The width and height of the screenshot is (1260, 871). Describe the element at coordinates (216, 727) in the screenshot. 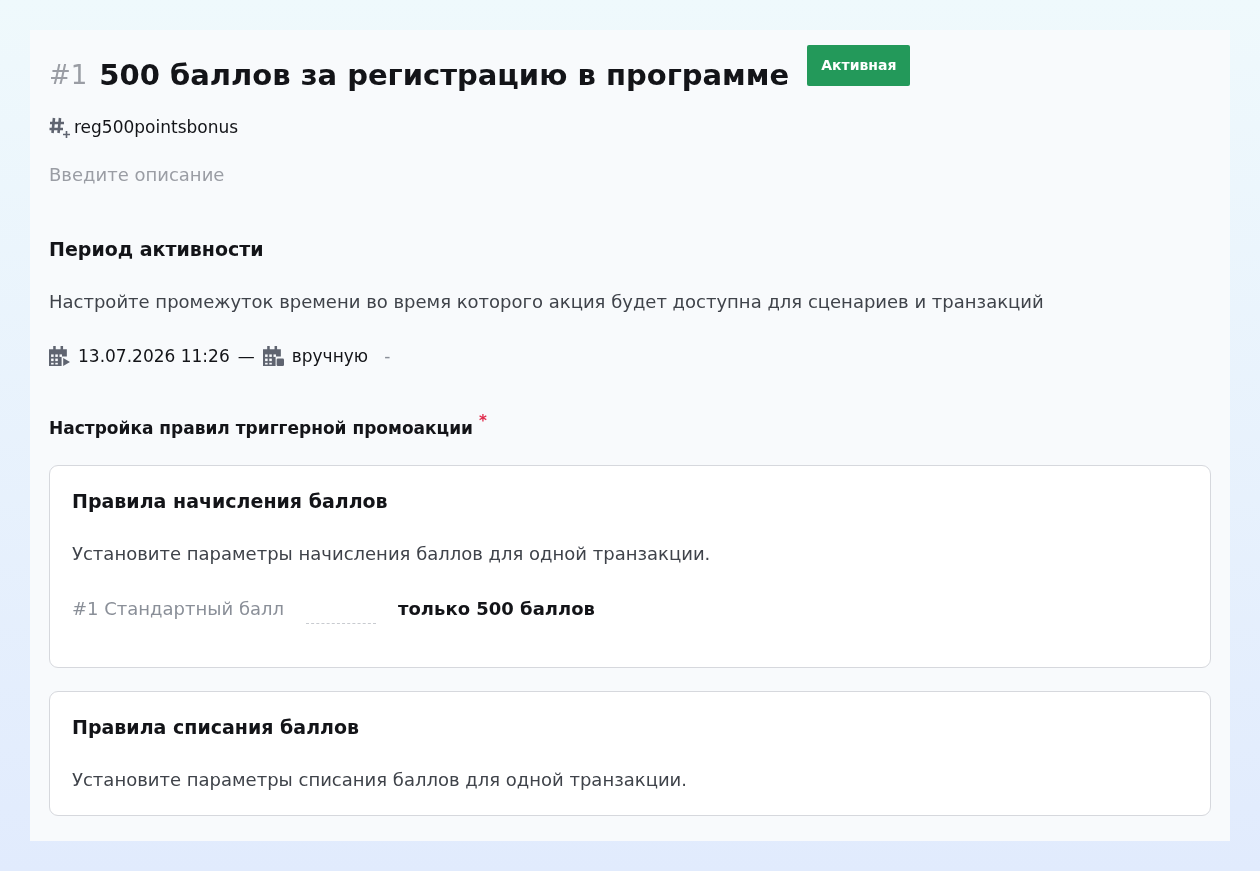

I see `card-title: Правила списания баллов` at that location.